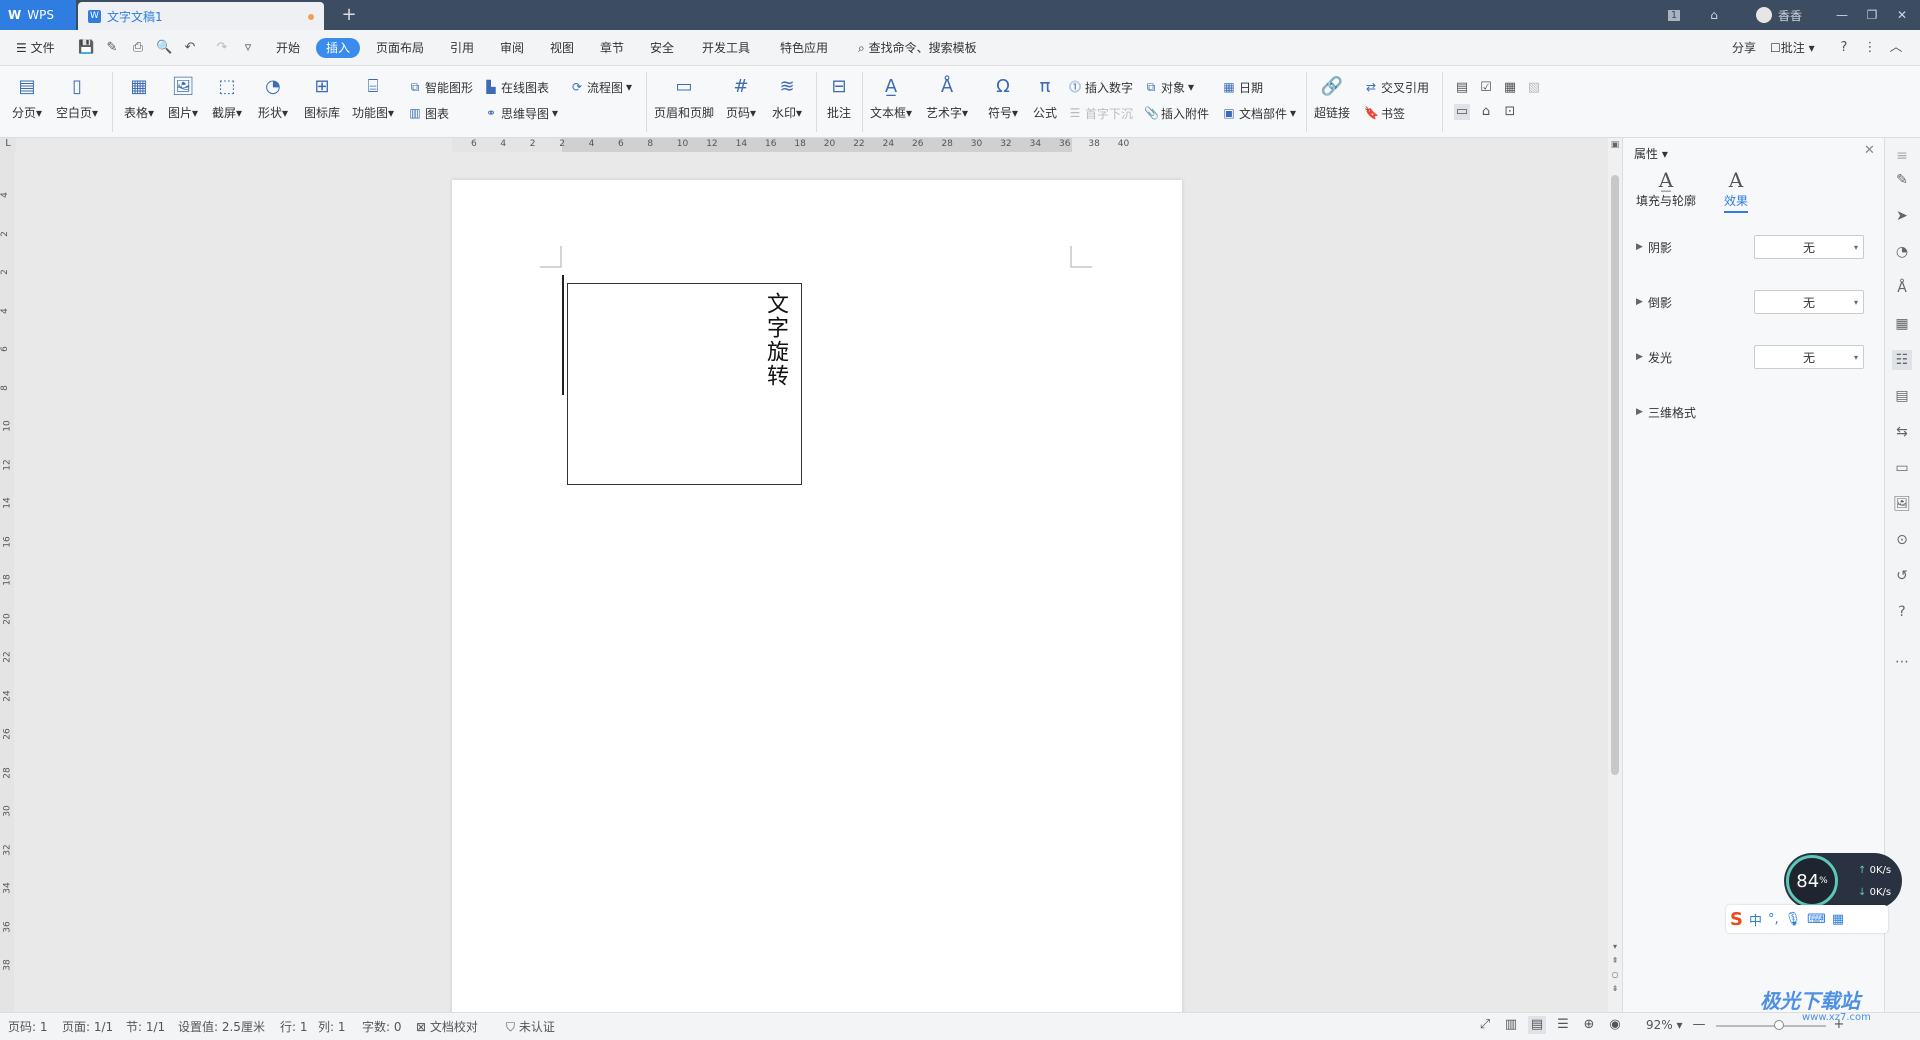 The image size is (1920, 1040). Describe the element at coordinates (112, 48) in the screenshot. I see `format-painter-icon: ✎` at that location.